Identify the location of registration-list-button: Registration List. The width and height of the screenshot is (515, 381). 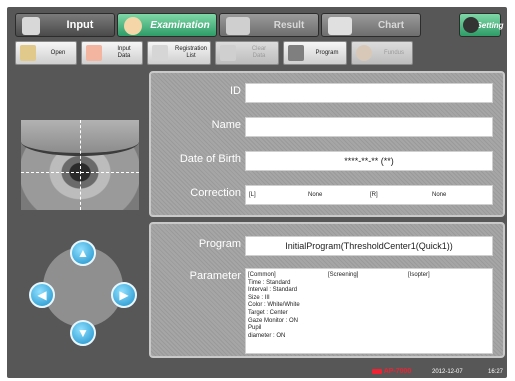
(179, 53).